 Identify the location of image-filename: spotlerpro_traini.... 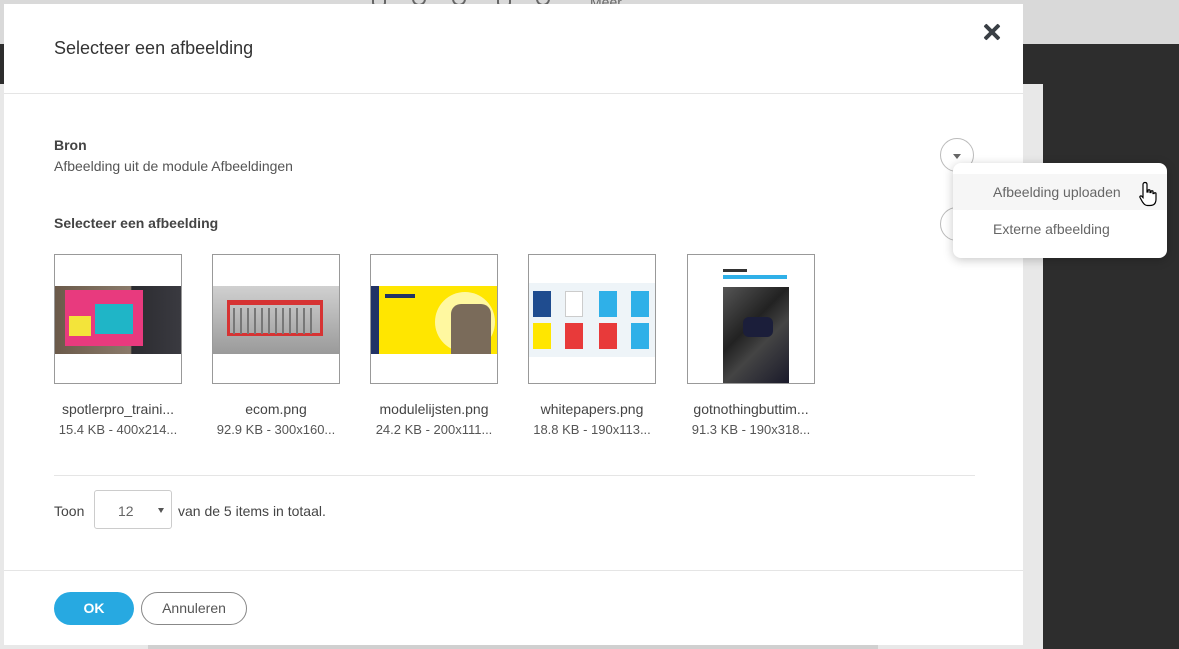
(118, 409).